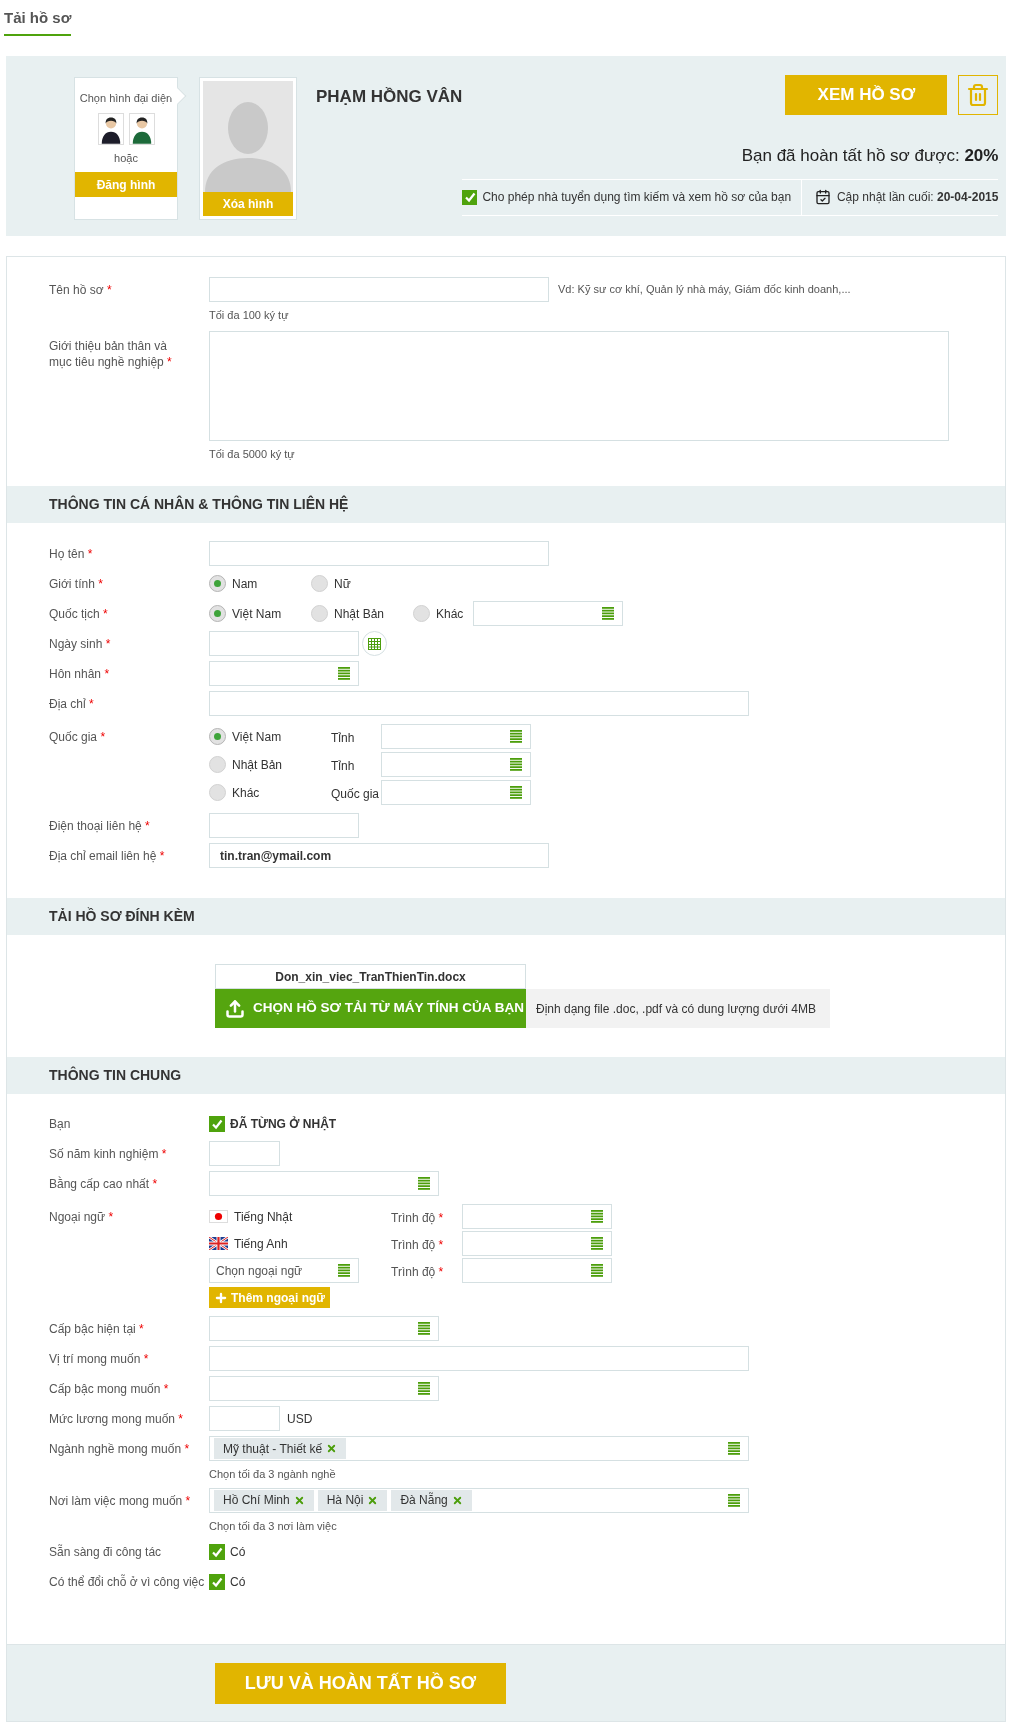  Describe the element at coordinates (38, 19) in the screenshot. I see `tab: Tải hồ sơ` at that location.